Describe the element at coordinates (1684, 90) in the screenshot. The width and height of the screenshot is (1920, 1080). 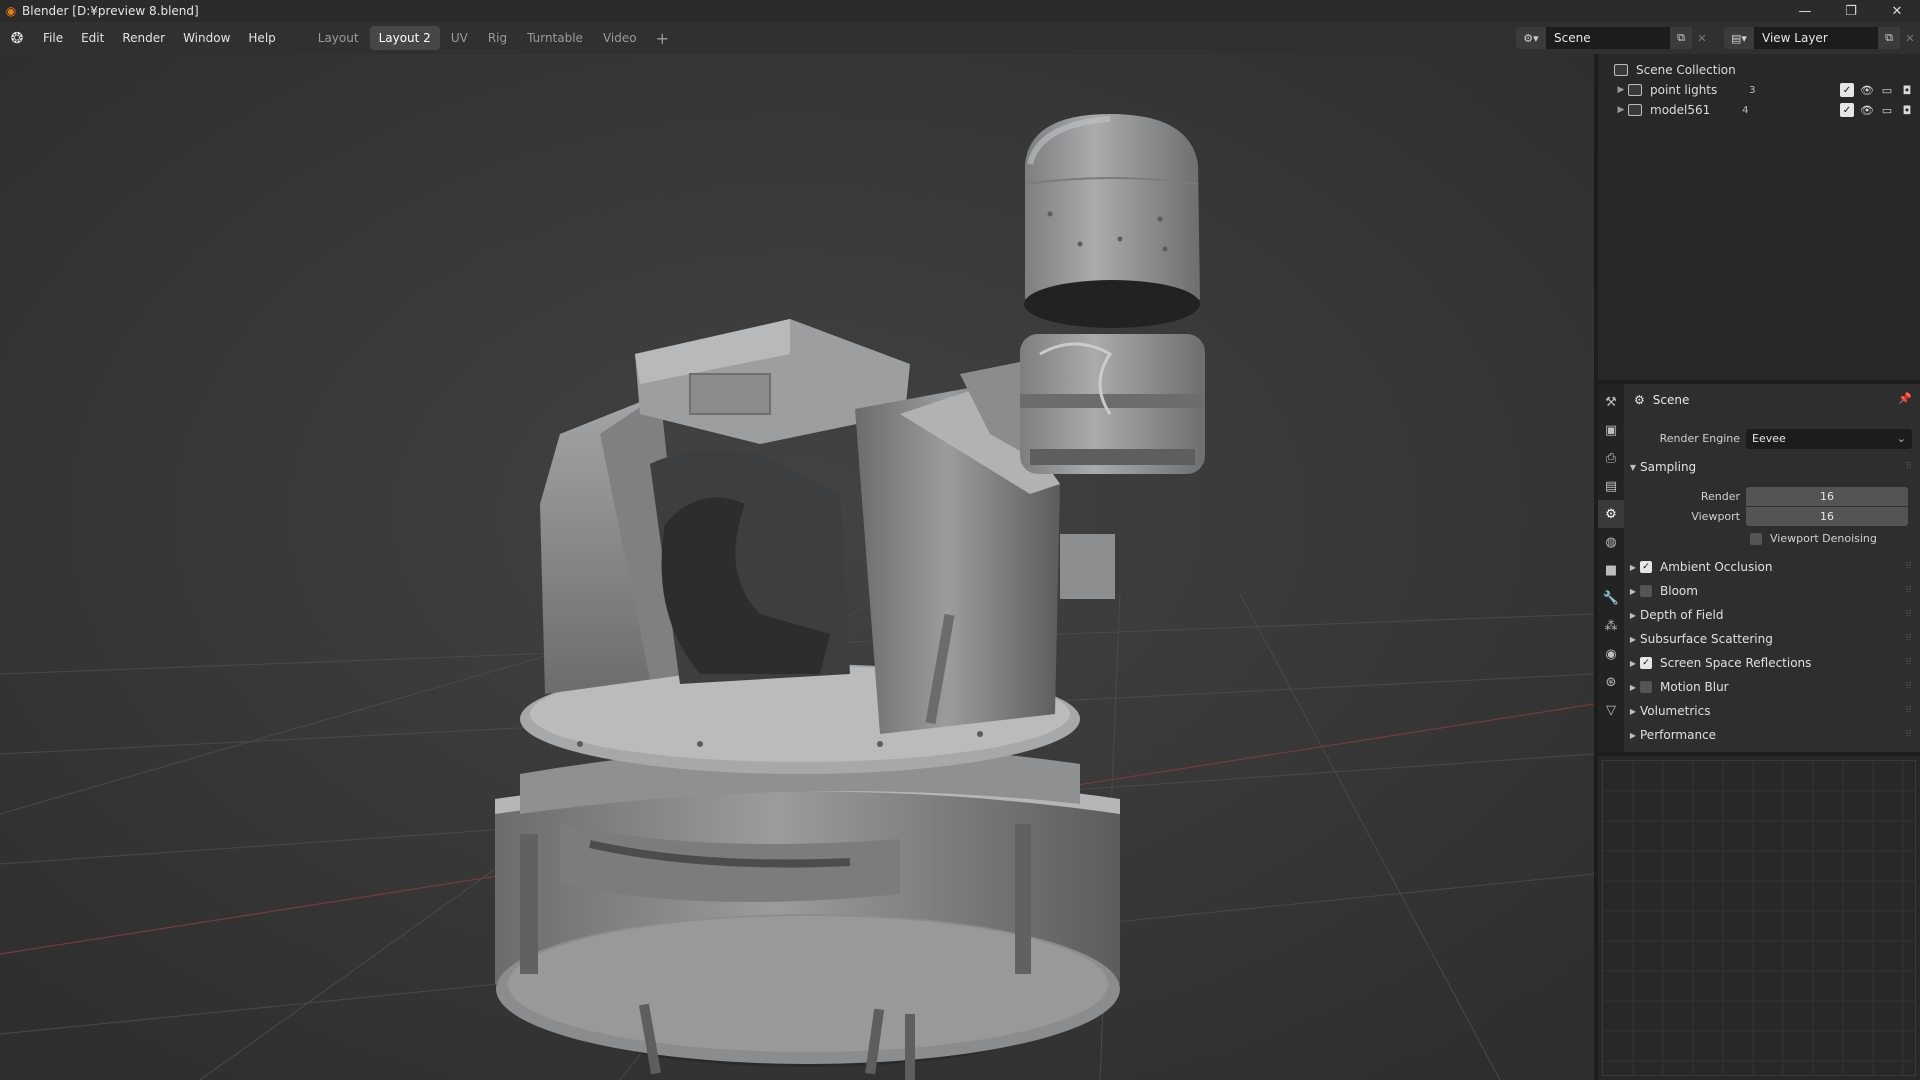
I see `outliner-item-label: point lights` at that location.